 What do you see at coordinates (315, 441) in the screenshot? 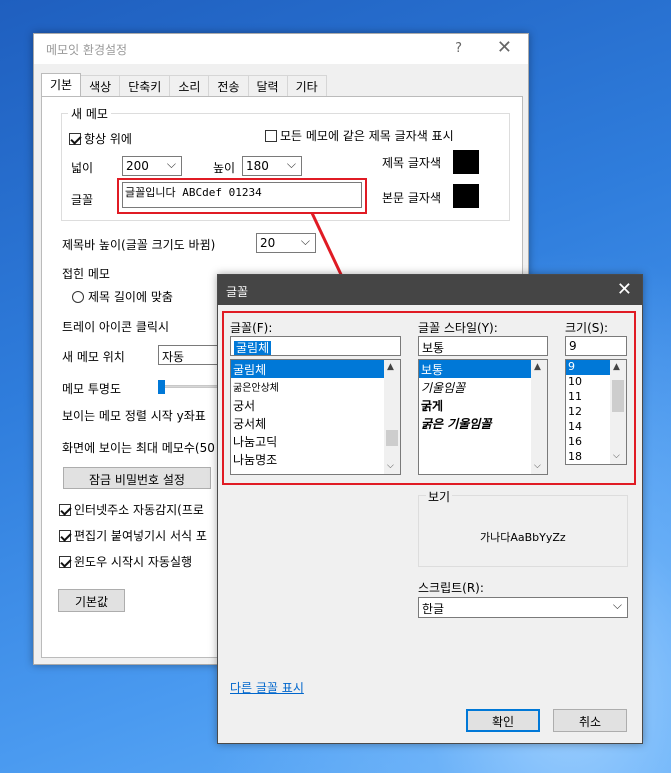
I see `list-item: 나눔고딕` at bounding box center [315, 441].